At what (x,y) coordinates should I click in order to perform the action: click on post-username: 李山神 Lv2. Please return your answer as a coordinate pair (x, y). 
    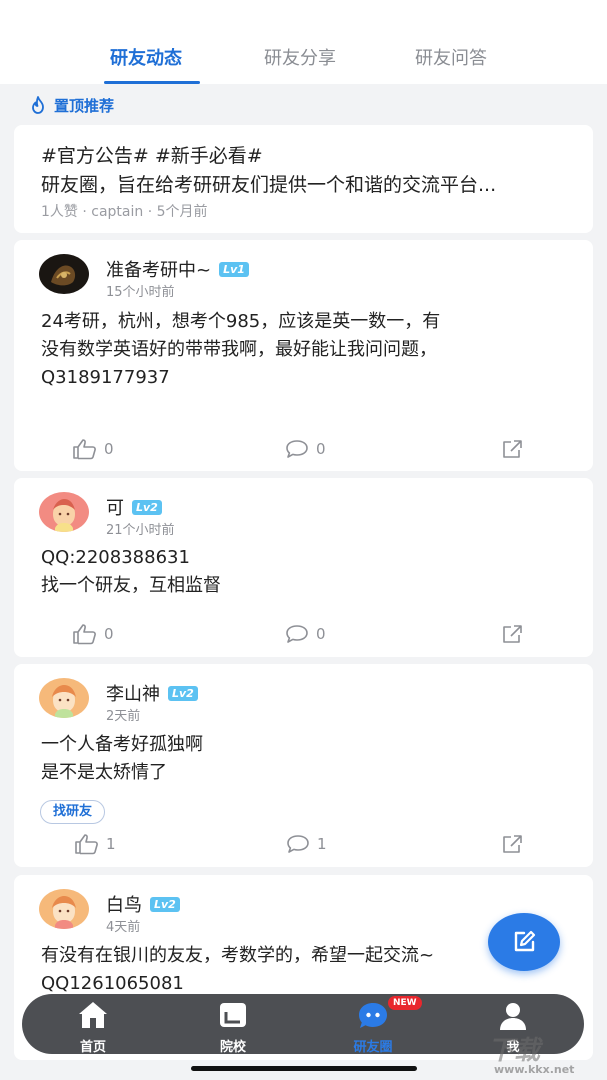
    Looking at the image, I should click on (152, 693).